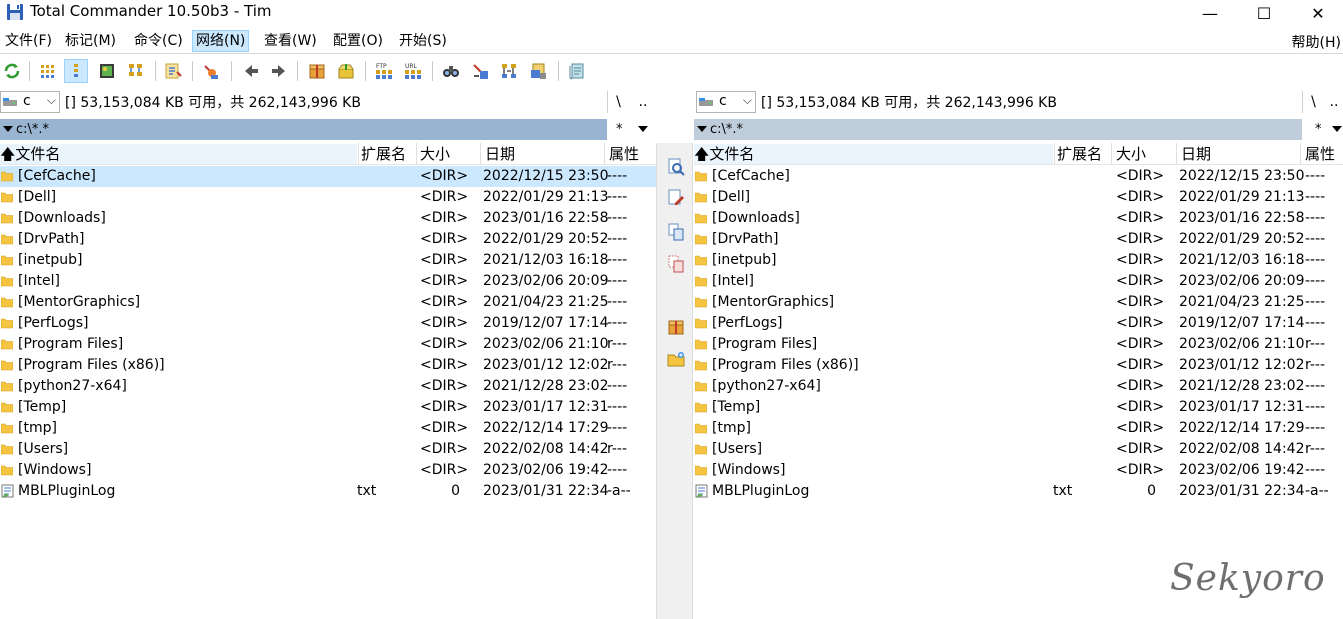 The width and height of the screenshot is (1343, 619). What do you see at coordinates (328, 239) in the screenshot?
I see `left-file-row: [DrvPath] <DIR> 2022/01/29 20:52 ----` at bounding box center [328, 239].